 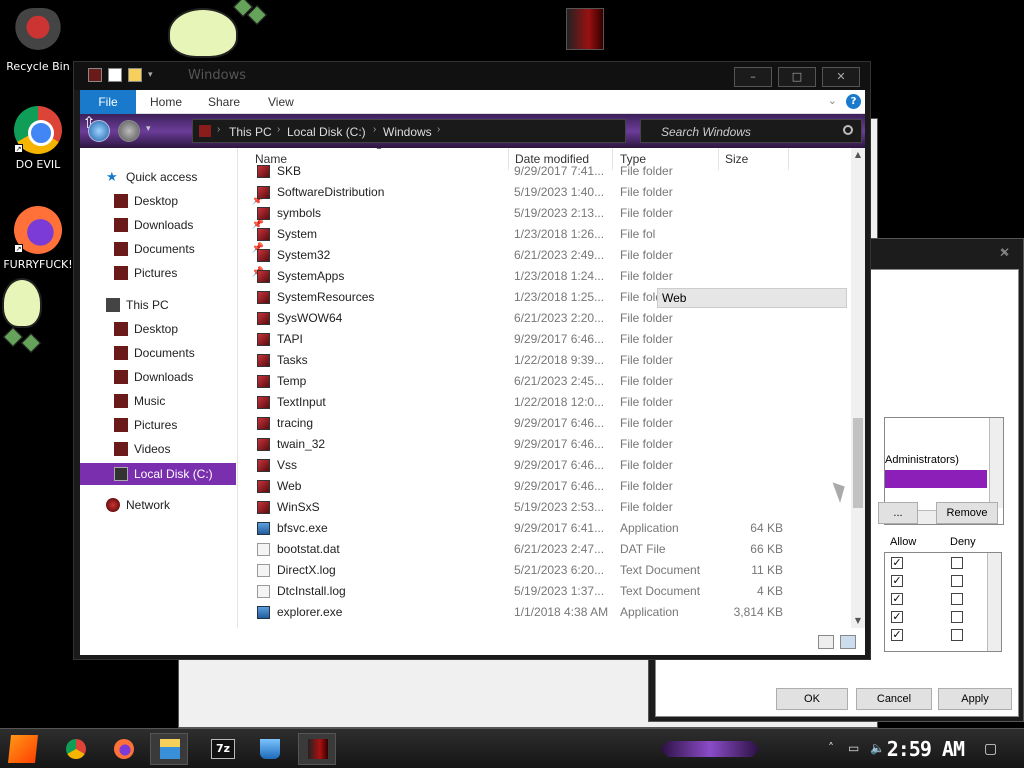 I want to click on nav-desktop-pinned: Desktop 📌, so click(x=189, y=201).